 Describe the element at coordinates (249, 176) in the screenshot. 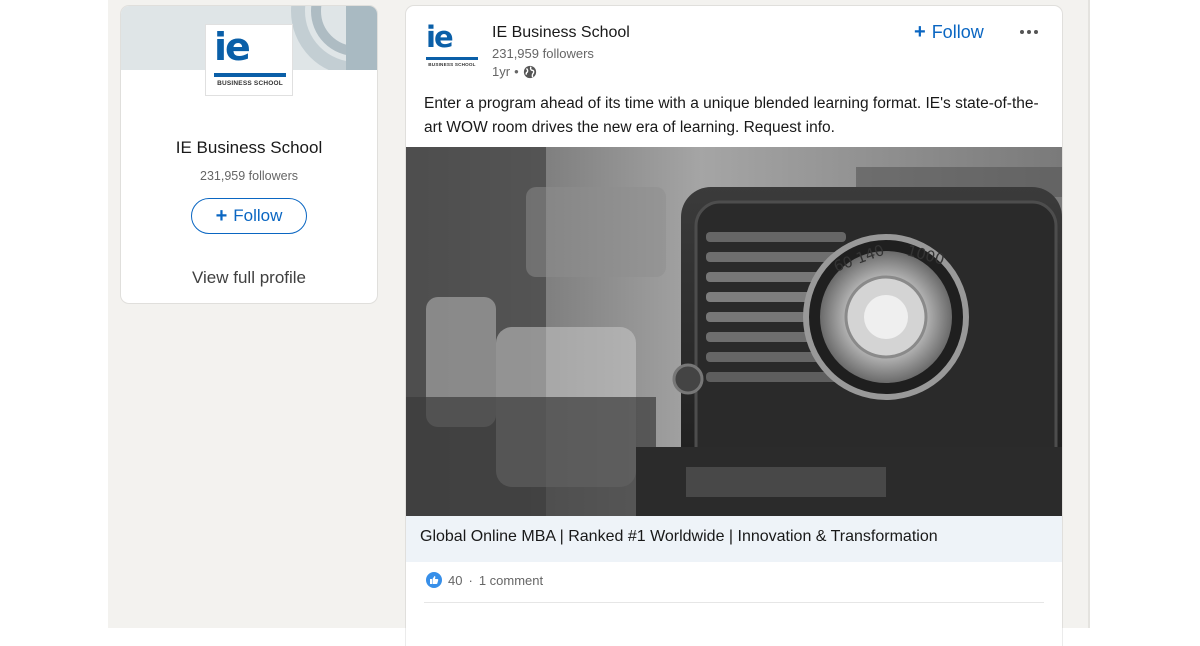

I see `follower-count: 231,959 followers` at that location.